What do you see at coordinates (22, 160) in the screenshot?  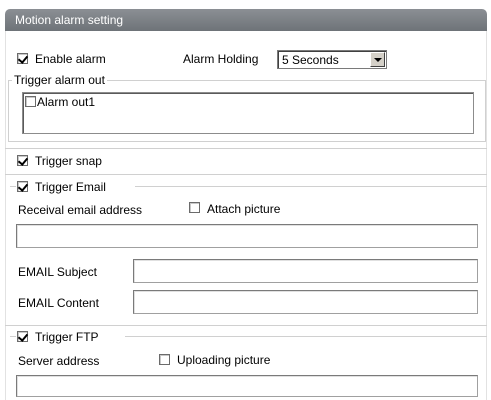 I see `trigger-snap-checkbox` at bounding box center [22, 160].